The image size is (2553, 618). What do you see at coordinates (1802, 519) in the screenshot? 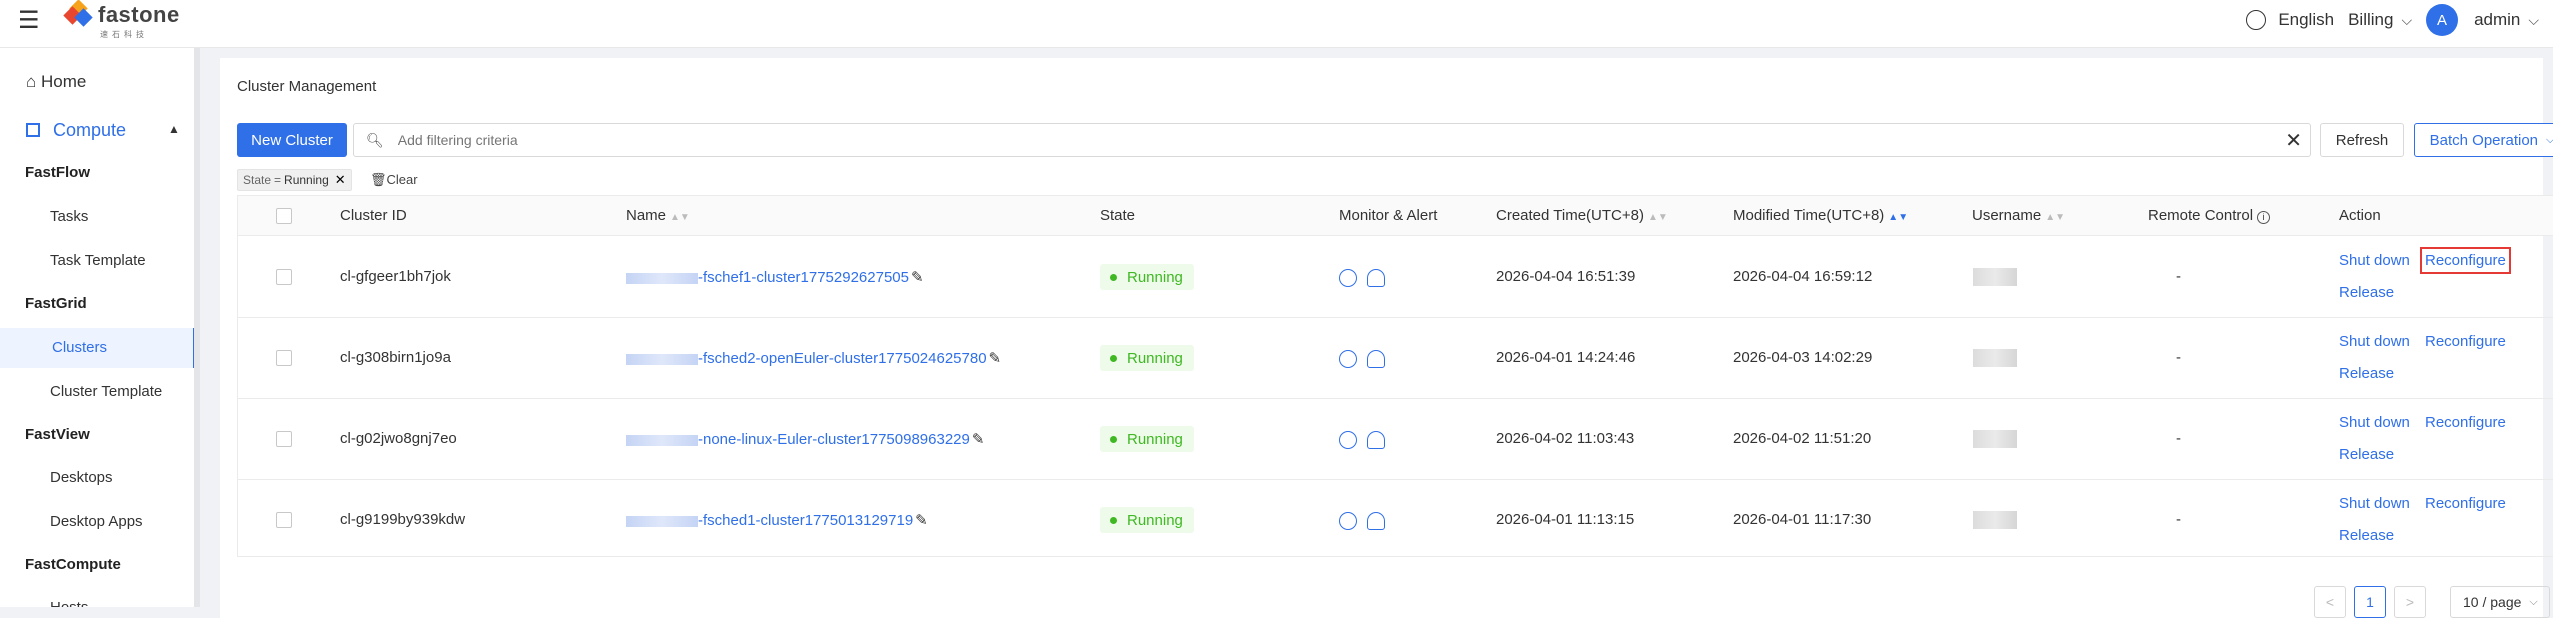
I see `modified-time: 2026-04-01 11:17:30` at bounding box center [1802, 519].